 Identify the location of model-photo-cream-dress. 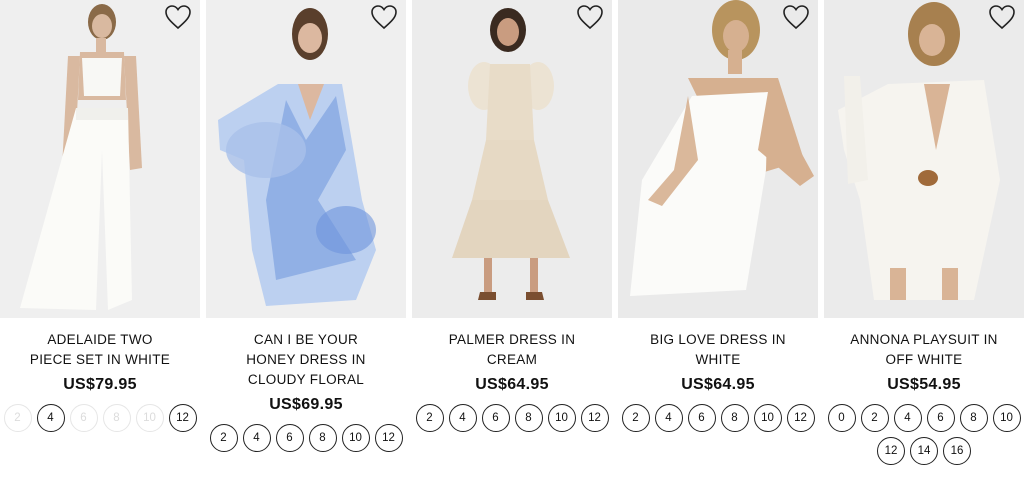
(512, 159).